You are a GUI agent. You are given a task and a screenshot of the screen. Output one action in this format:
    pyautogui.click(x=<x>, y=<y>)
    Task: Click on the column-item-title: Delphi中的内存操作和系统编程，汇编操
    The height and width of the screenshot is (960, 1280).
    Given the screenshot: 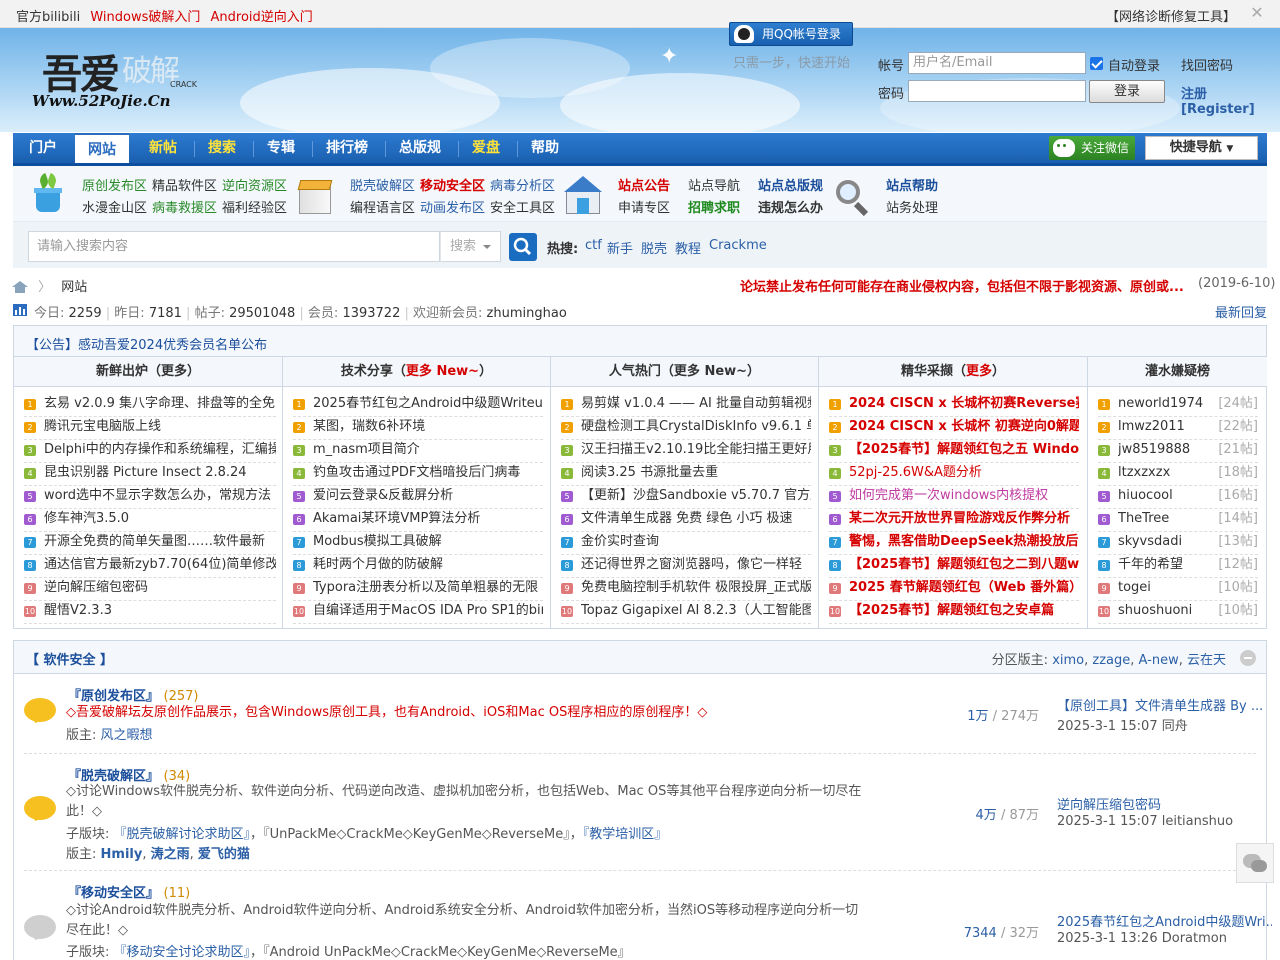 What is the action you would take?
    pyautogui.click(x=160, y=450)
    